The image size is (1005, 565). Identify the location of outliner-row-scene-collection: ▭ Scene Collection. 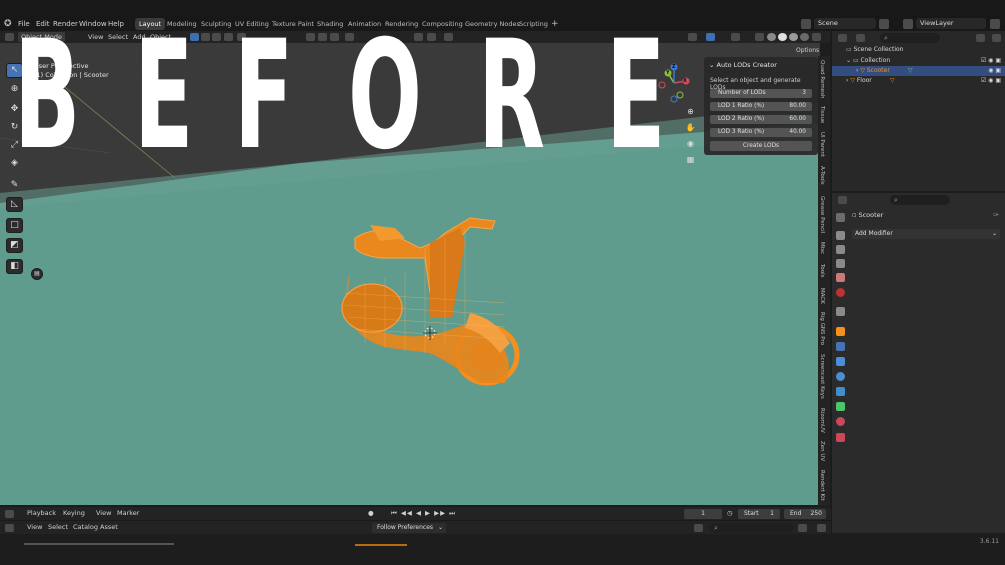
(918, 50).